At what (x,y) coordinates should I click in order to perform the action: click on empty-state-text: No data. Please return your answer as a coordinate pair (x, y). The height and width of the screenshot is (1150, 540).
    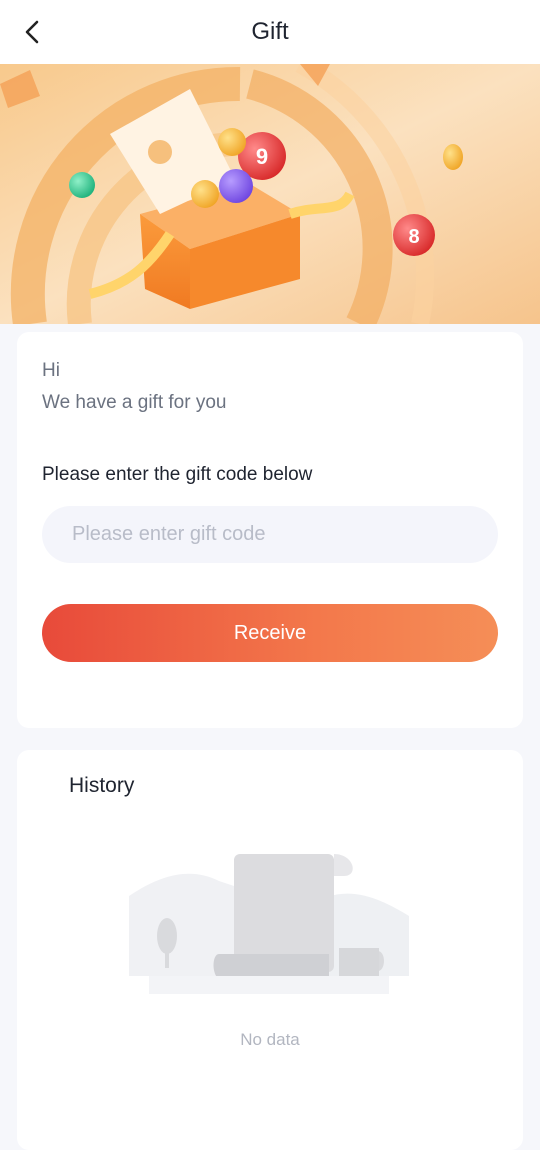
    Looking at the image, I should click on (270, 1039).